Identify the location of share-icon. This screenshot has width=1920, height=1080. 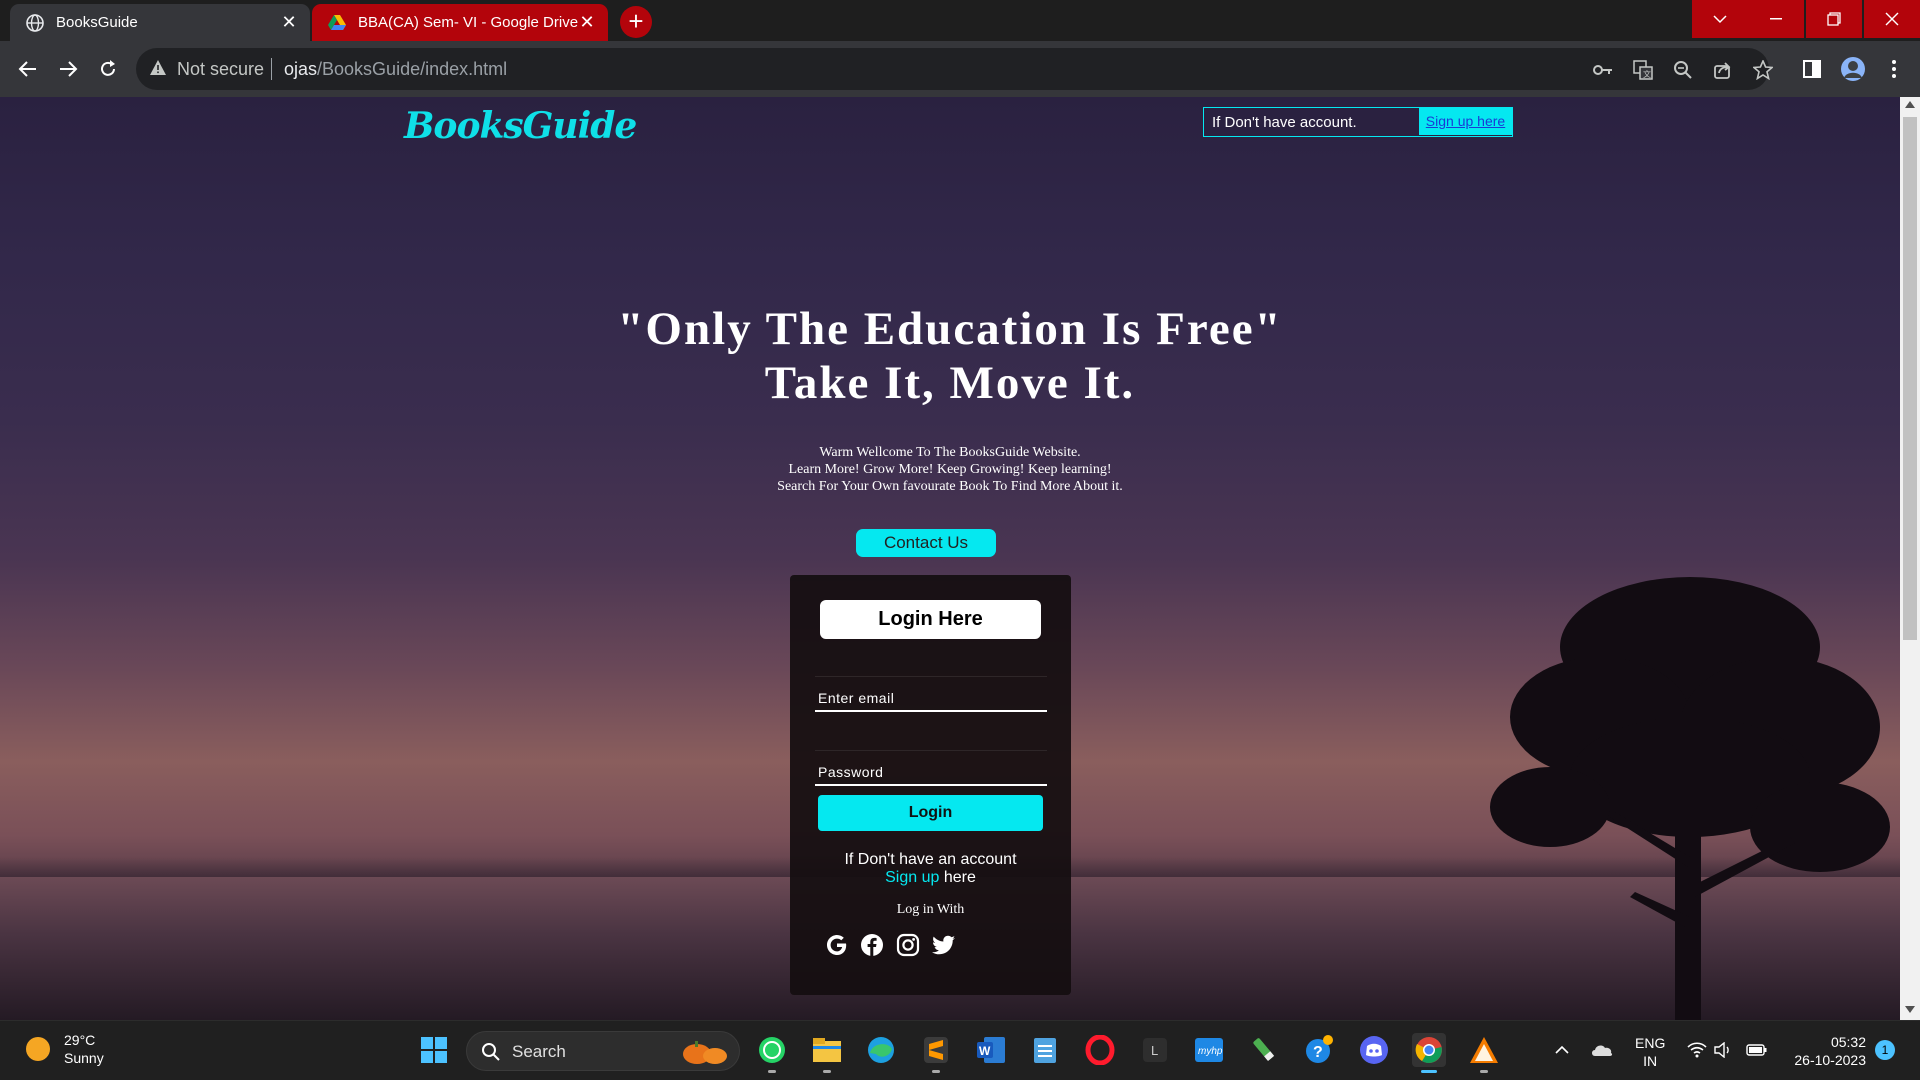
(1723, 70).